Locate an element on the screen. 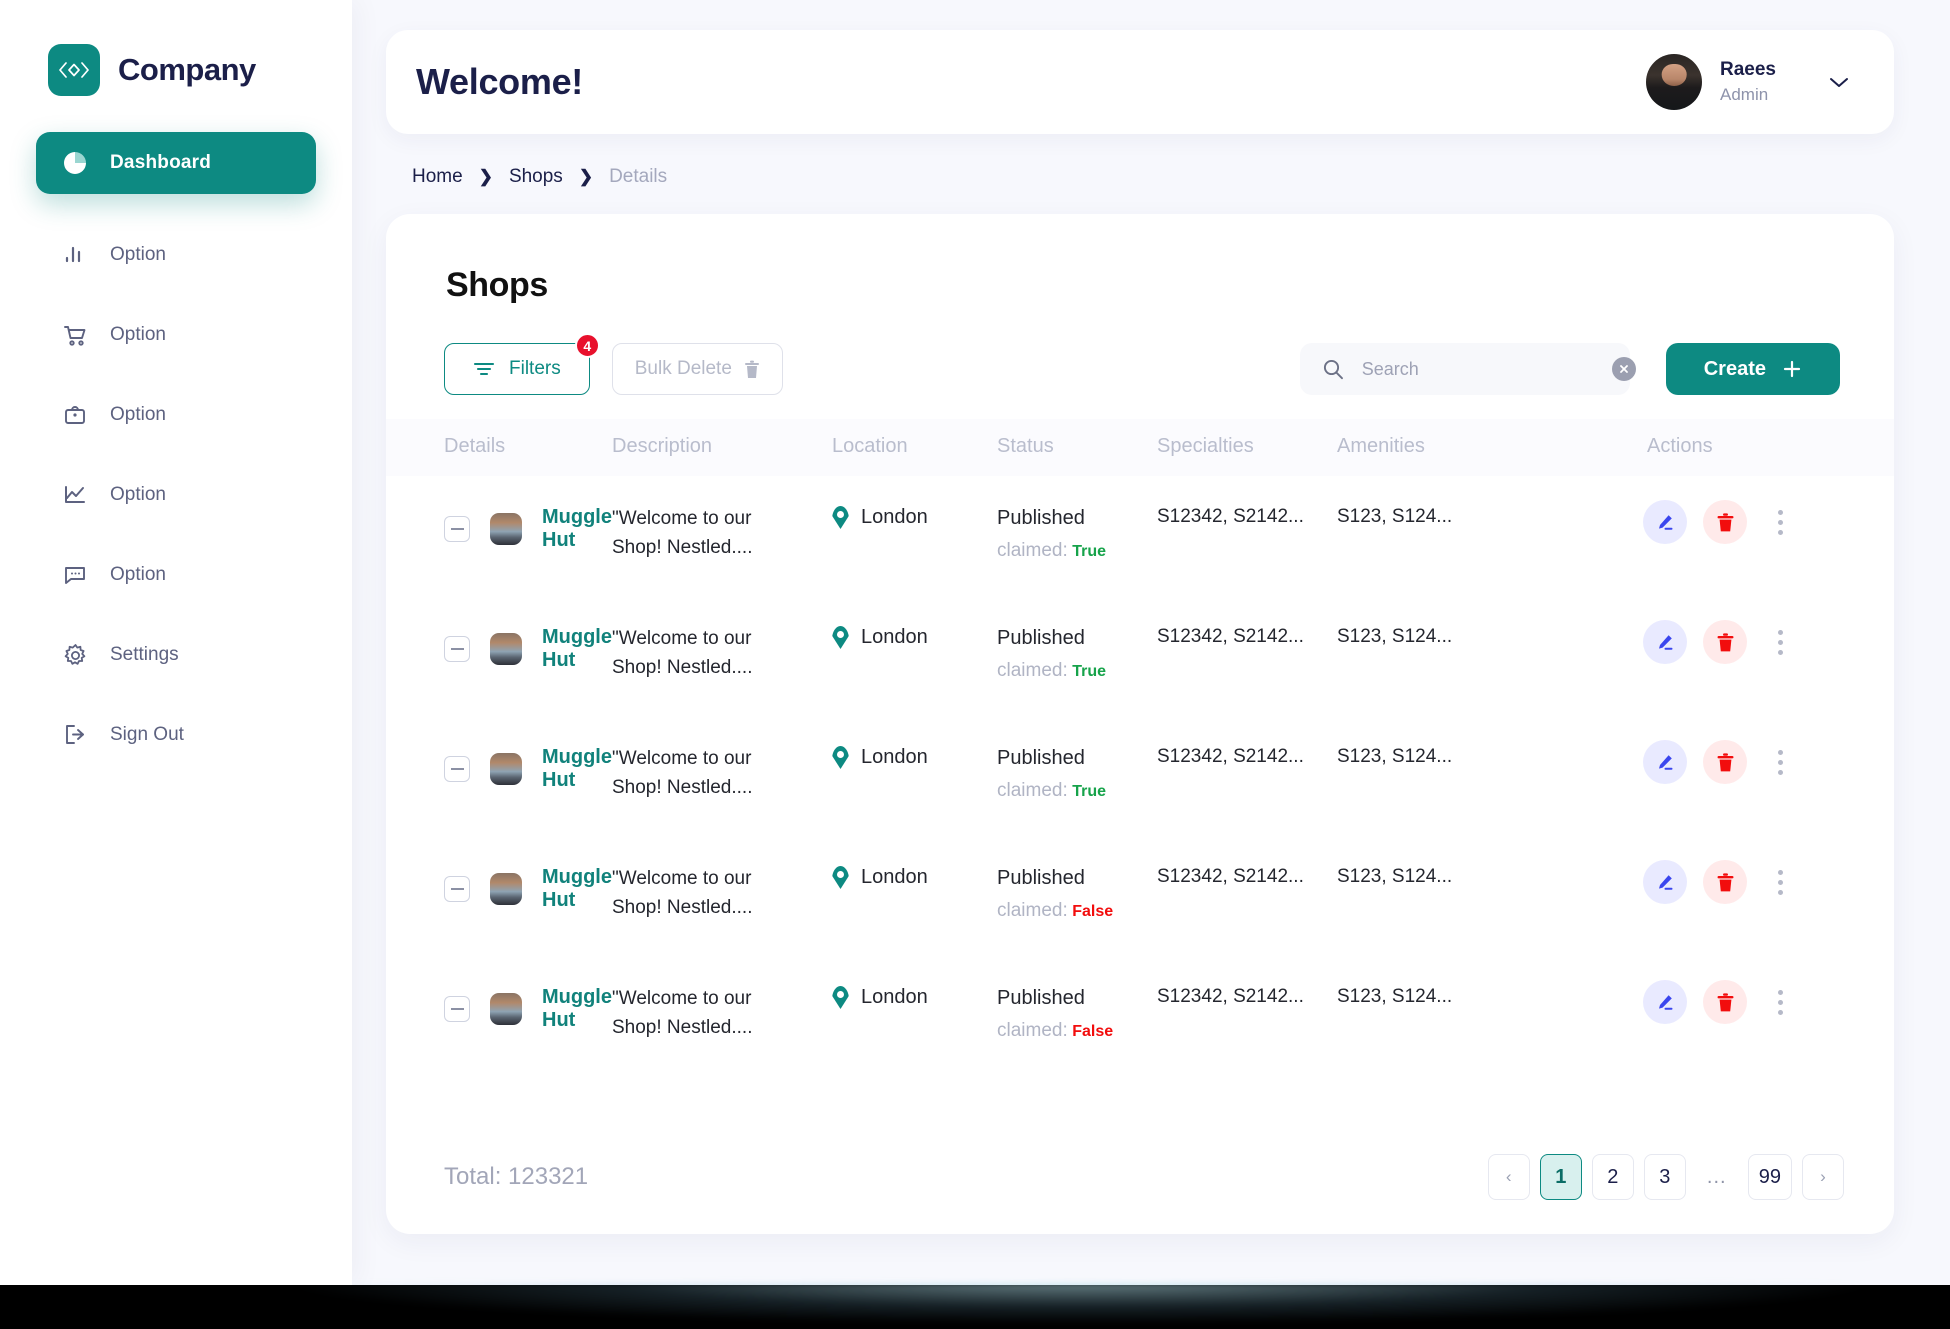 The image size is (1950, 1329). breadcrumb-item-shops: Shops is located at coordinates (536, 177).